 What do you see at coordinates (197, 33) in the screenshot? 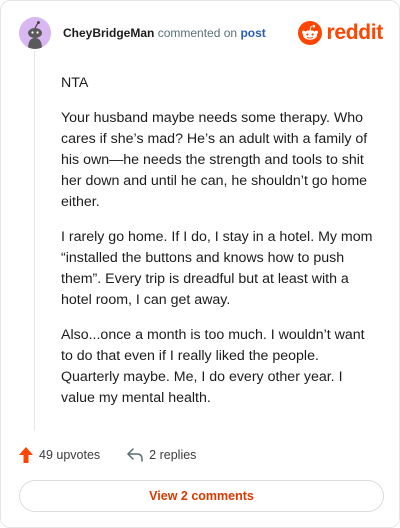
I see `action-text: commented on` at bounding box center [197, 33].